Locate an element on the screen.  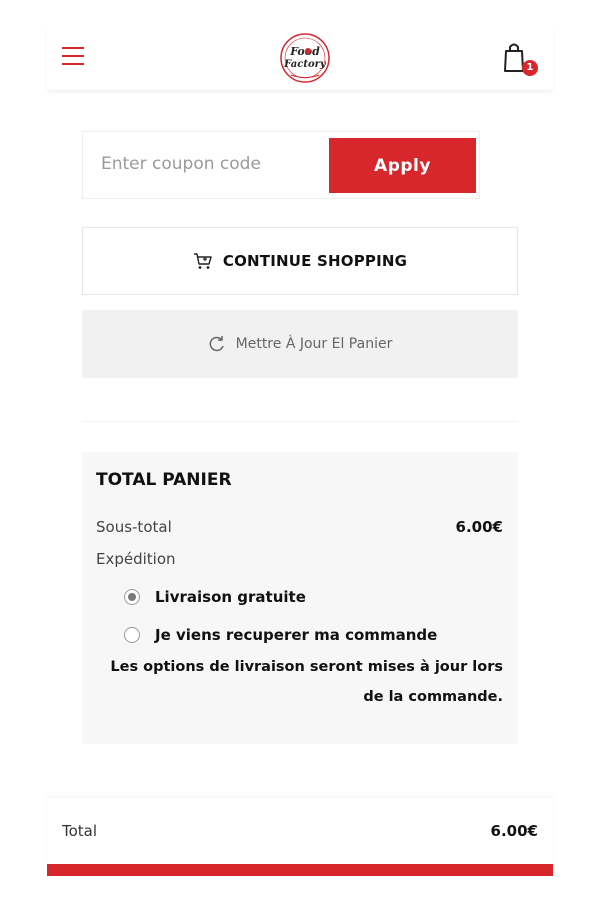
subtotal-value: 6.00€ is located at coordinates (479, 527).